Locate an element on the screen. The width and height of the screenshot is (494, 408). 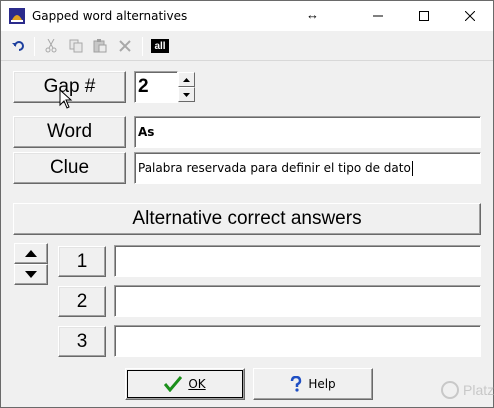
spin-down-button is located at coordinates (186, 94).